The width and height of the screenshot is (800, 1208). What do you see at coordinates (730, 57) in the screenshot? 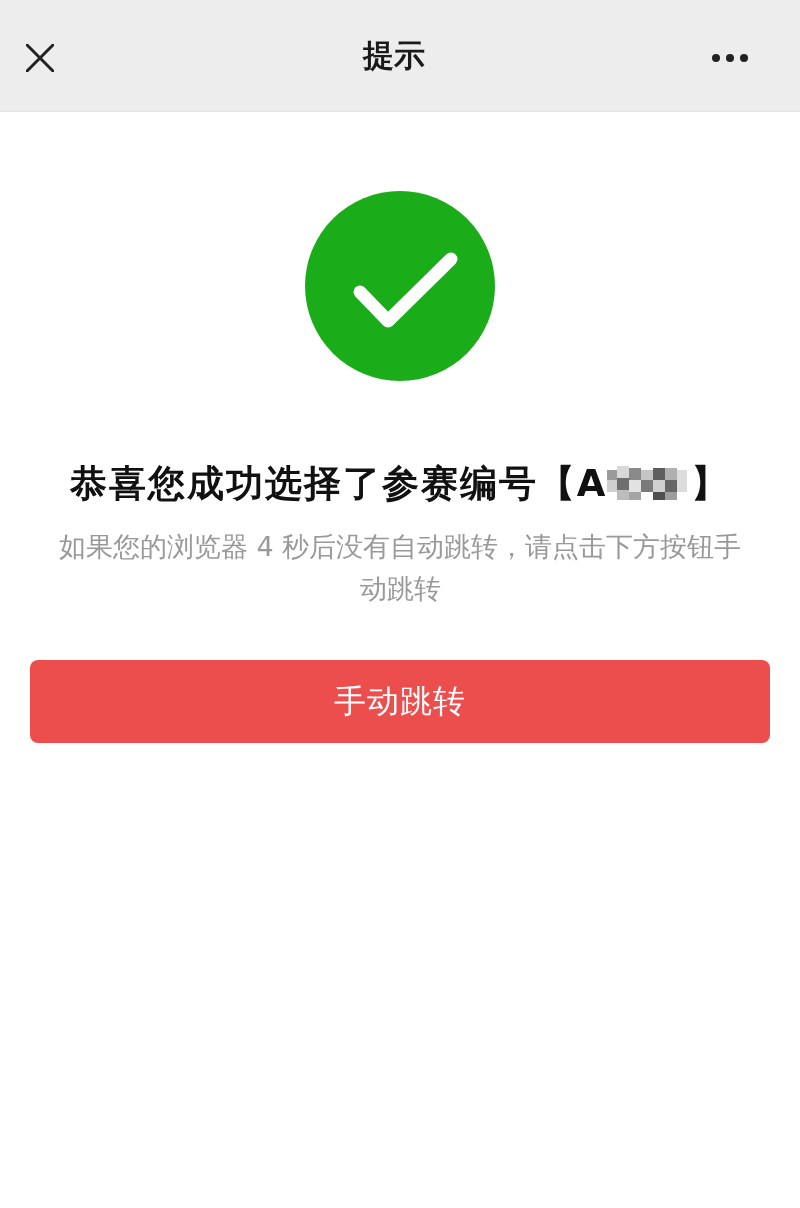
I see `more-icon` at bounding box center [730, 57].